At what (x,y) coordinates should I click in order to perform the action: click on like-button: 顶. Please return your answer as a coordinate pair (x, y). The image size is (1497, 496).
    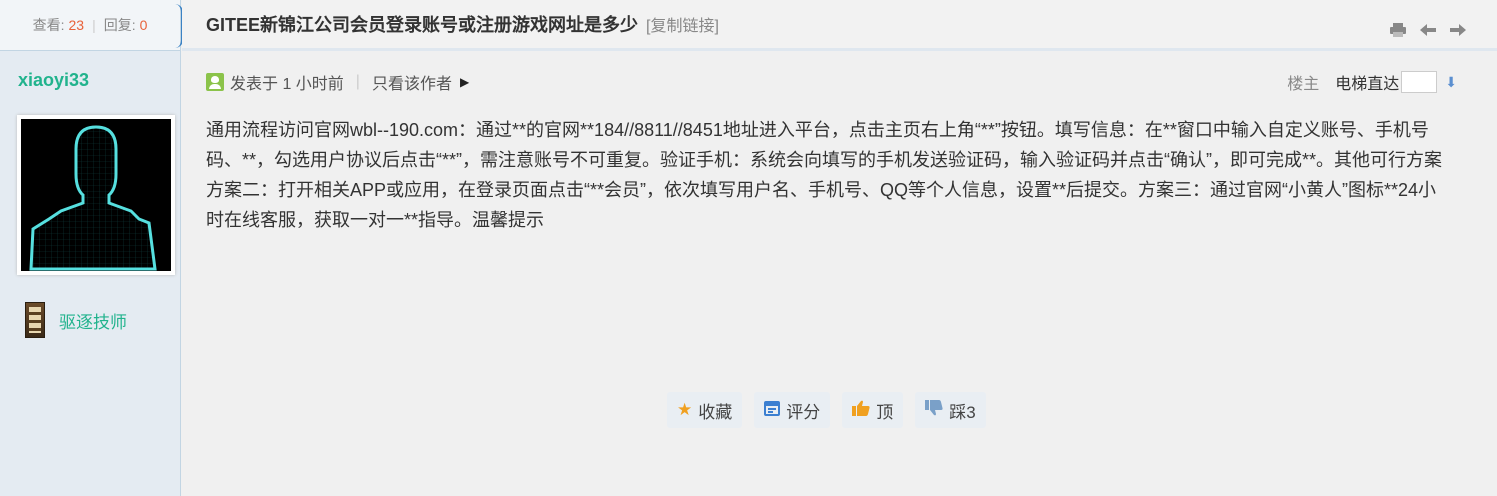
    Looking at the image, I should click on (873, 410).